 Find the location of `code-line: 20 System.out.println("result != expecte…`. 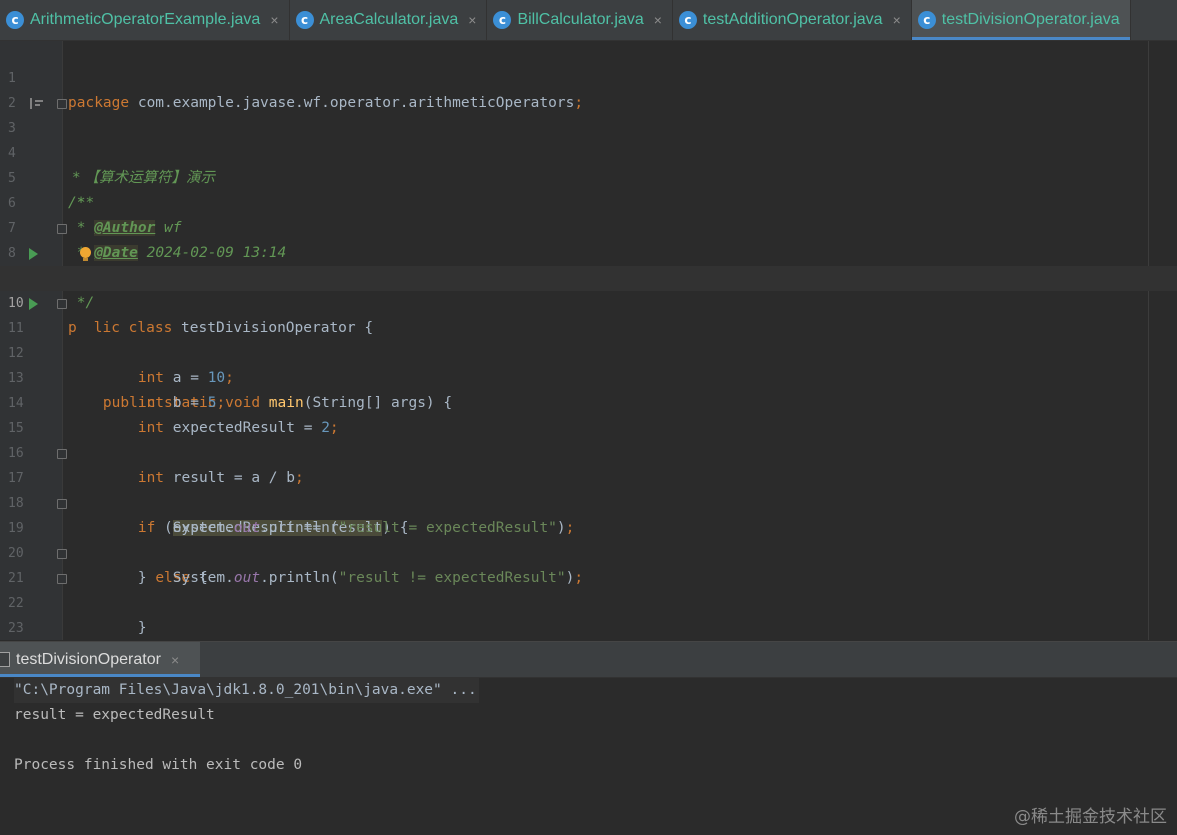

code-line: 20 System.out.println("result != expecte… is located at coordinates (588, 551).